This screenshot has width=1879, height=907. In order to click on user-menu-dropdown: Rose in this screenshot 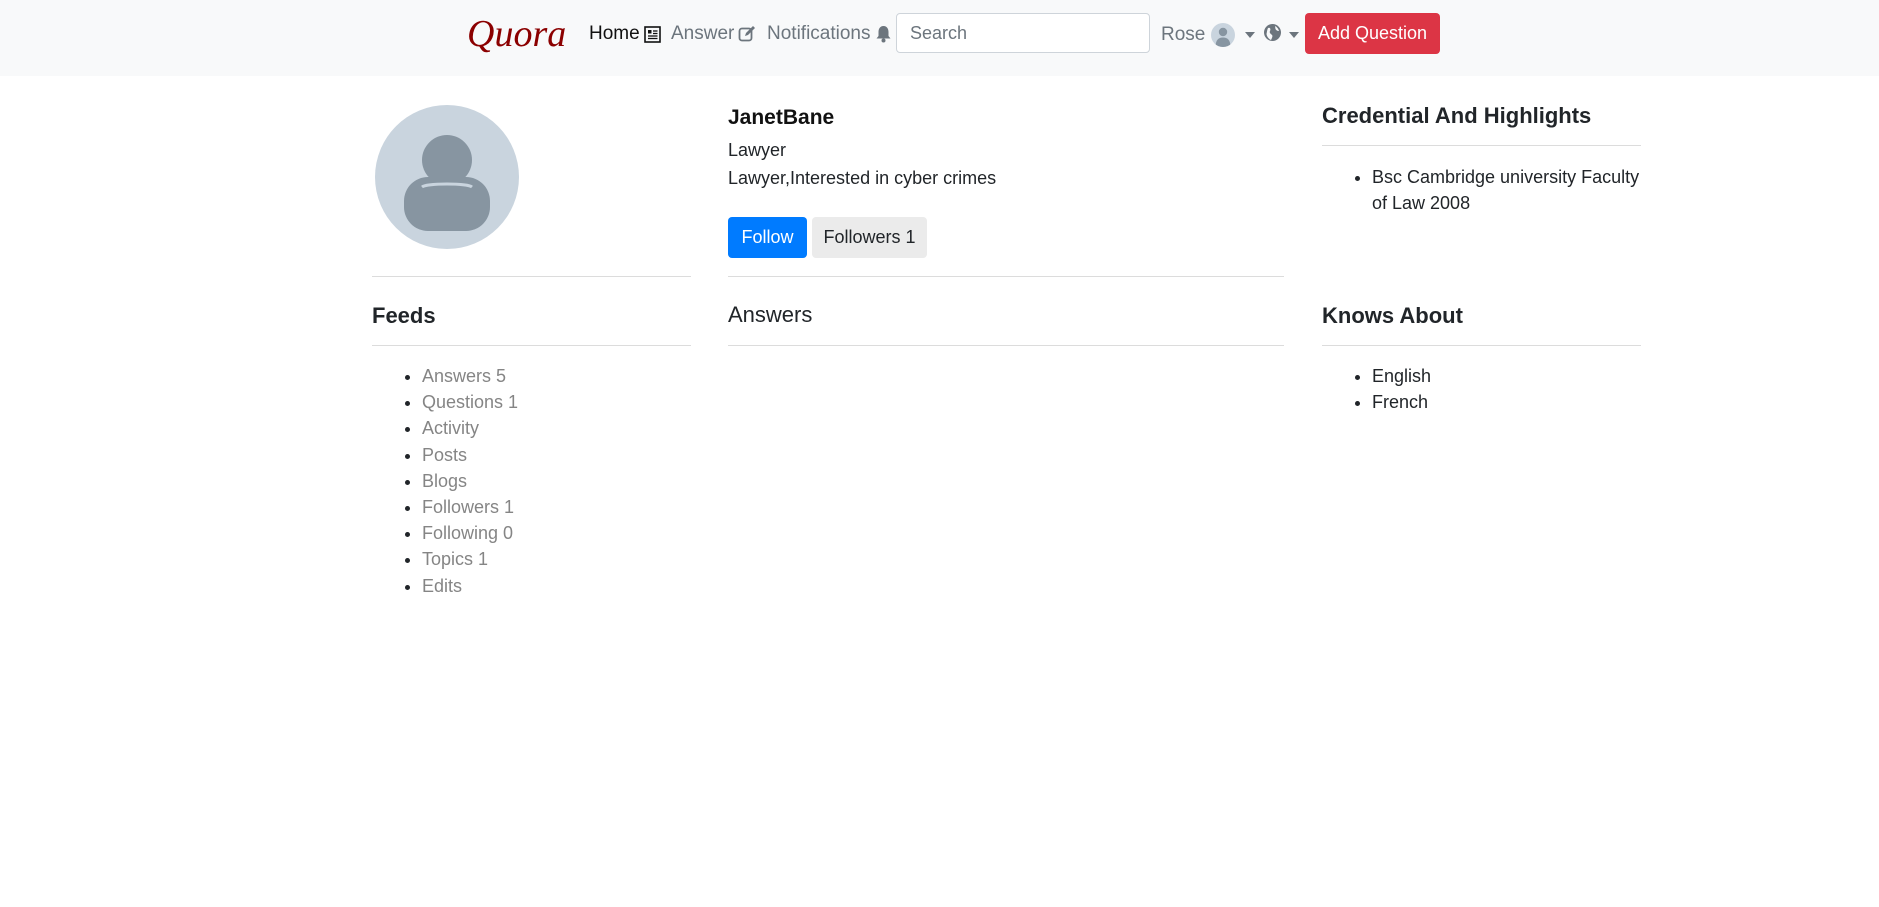, I will do `click(1208, 35)`.